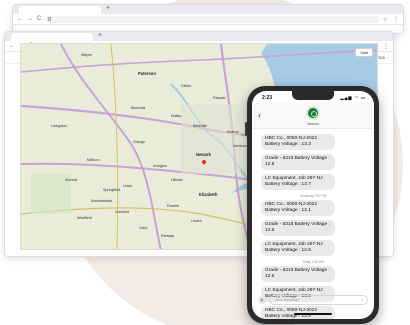 Image resolution: width=410 pixels, height=325 pixels. I want to click on urban-area, so click(211, 139).